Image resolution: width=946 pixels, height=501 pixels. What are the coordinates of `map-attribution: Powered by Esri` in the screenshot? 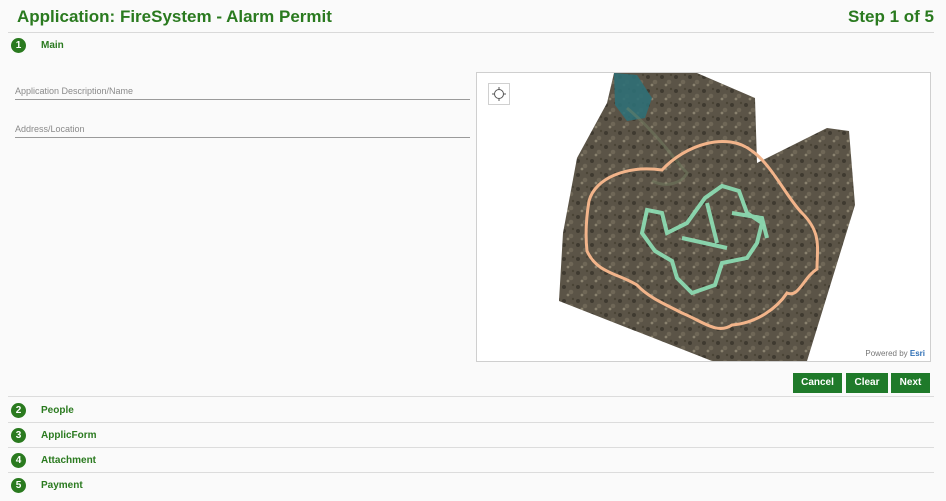 It's located at (895, 353).